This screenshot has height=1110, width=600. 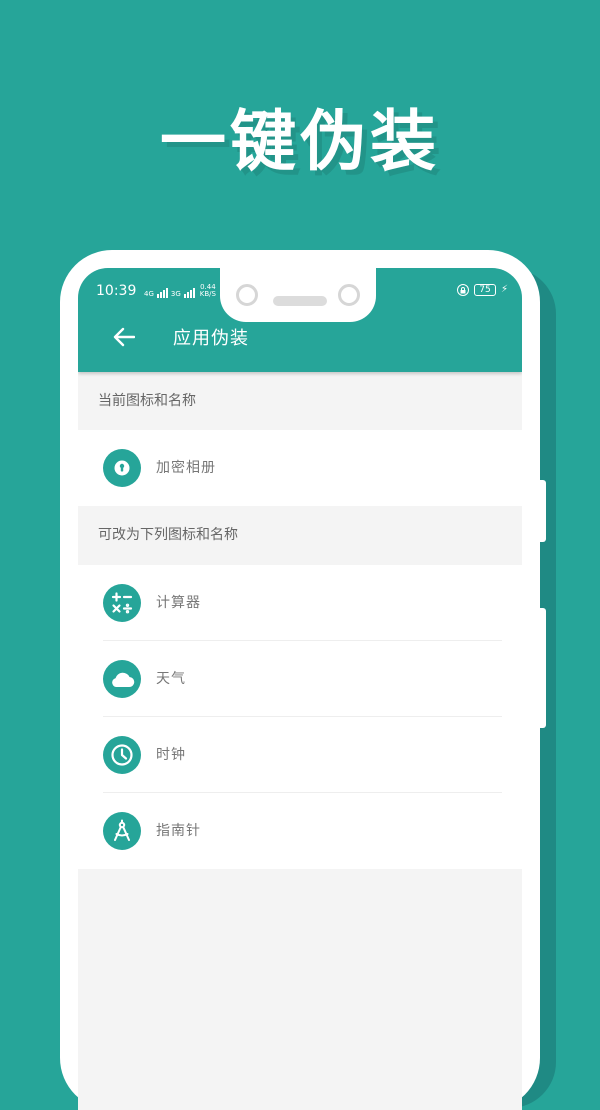 I want to click on battery-level: 75, so click(x=484, y=290).